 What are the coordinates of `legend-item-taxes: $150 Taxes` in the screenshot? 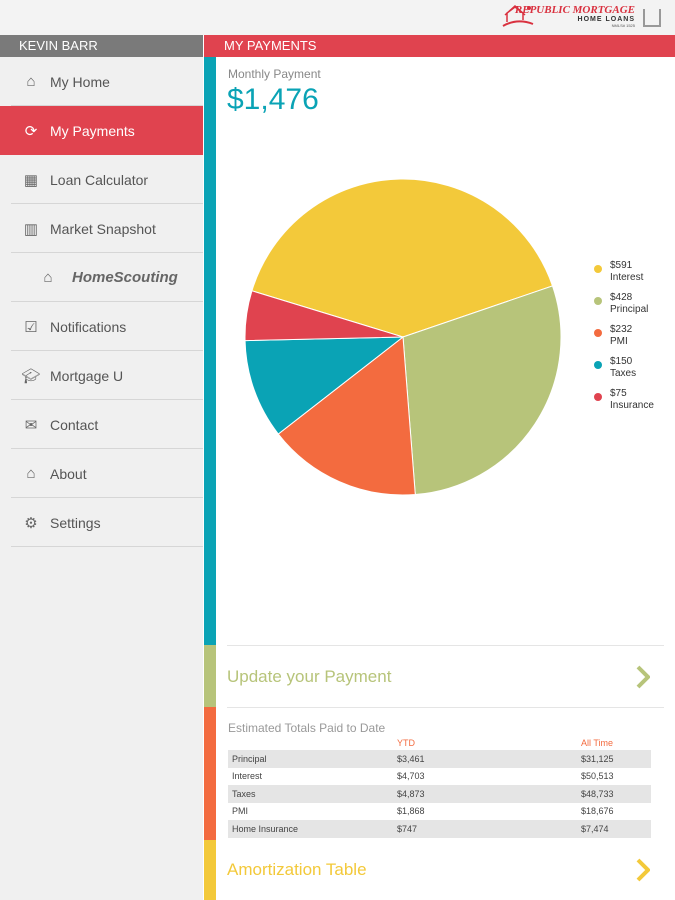 It's located at (624, 368).